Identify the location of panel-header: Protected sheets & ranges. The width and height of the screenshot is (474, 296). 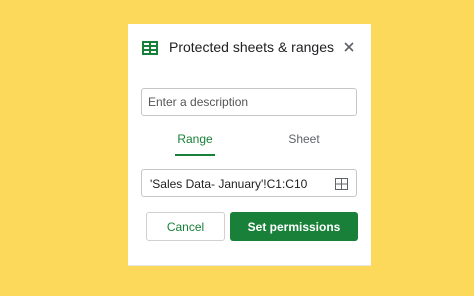
(249, 47).